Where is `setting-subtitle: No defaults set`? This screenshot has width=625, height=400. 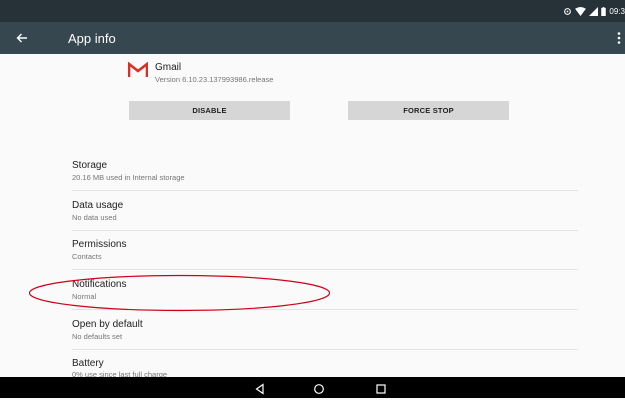
setting-subtitle: No defaults set is located at coordinates (97, 336).